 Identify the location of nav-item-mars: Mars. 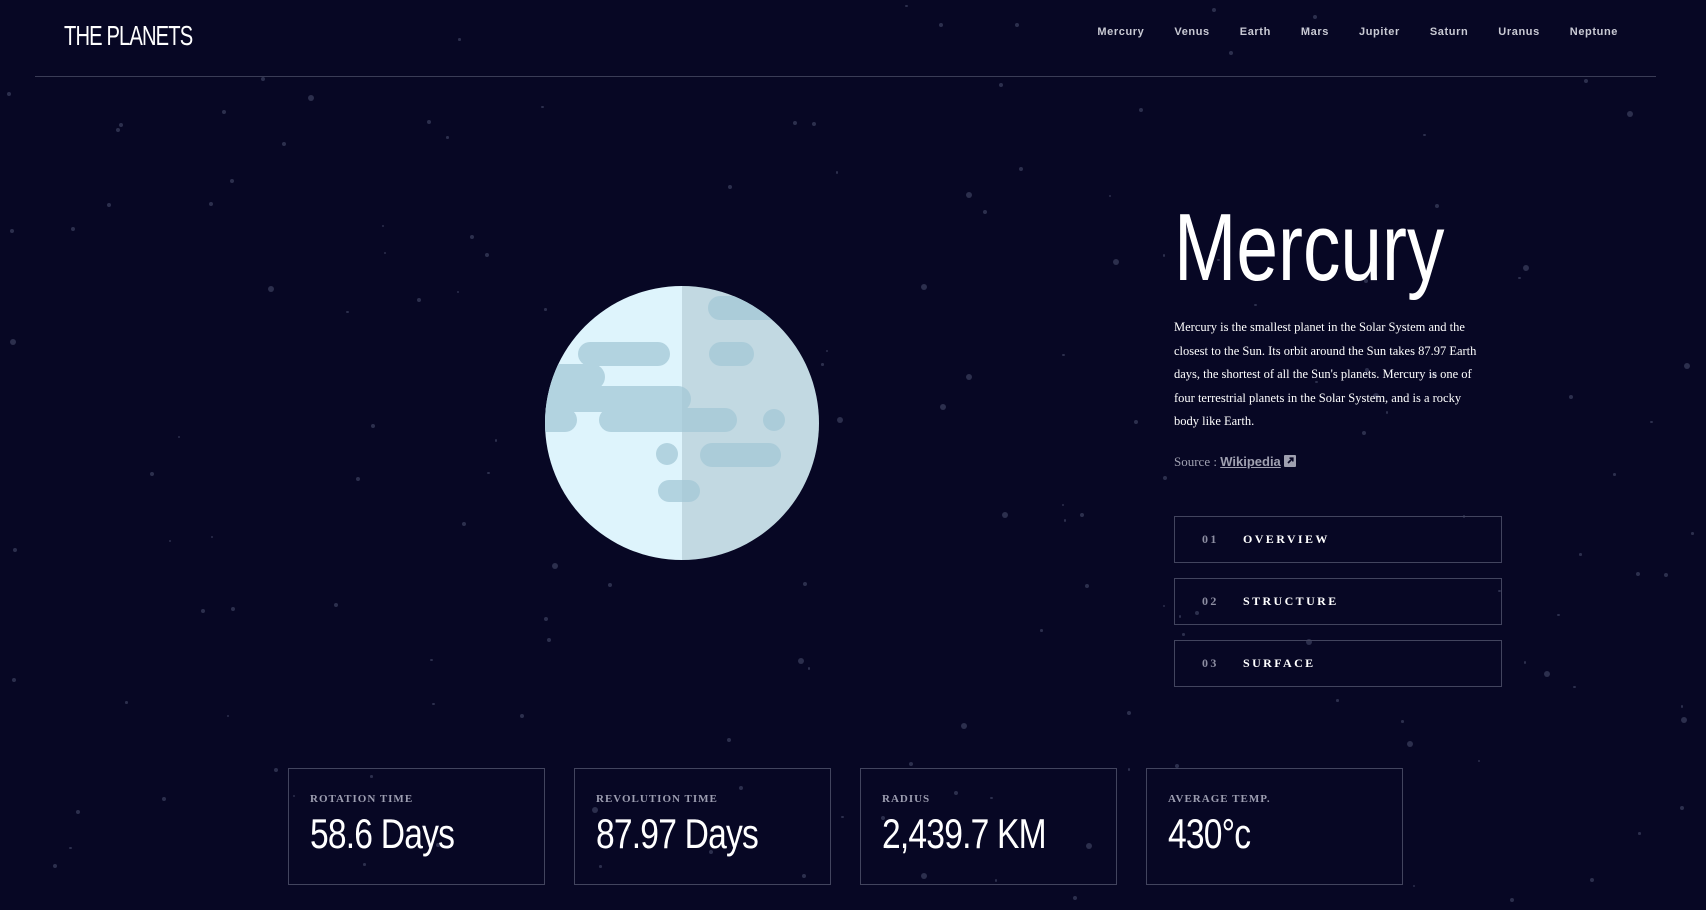
(1315, 32).